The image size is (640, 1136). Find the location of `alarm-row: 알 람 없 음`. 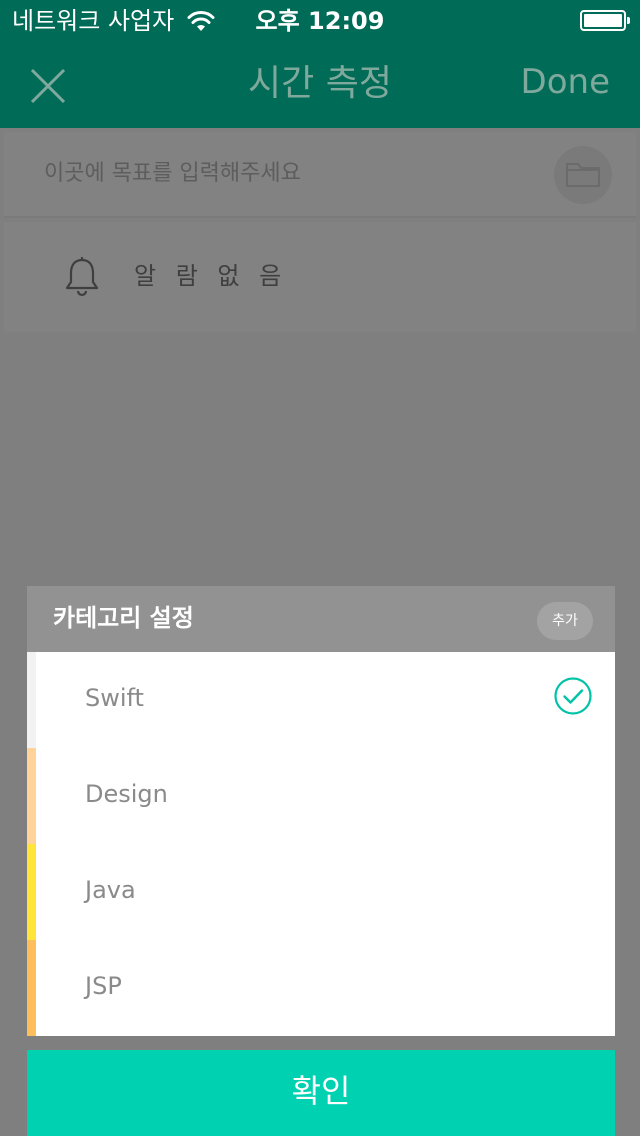

alarm-row: 알 람 없 음 is located at coordinates (320, 277).